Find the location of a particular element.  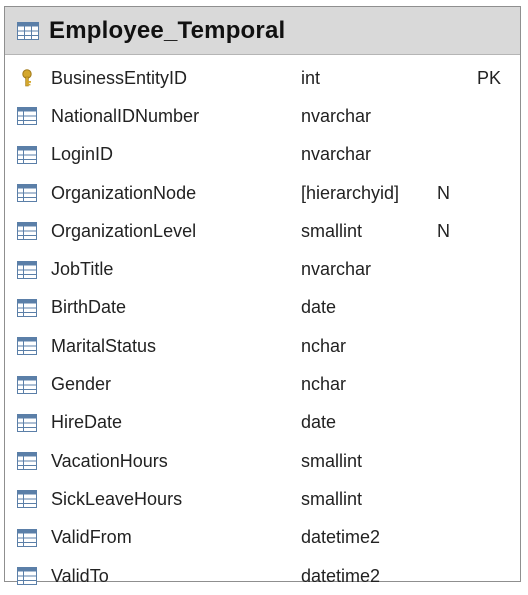

table-header: Employee_Temporal is located at coordinates (262, 31).